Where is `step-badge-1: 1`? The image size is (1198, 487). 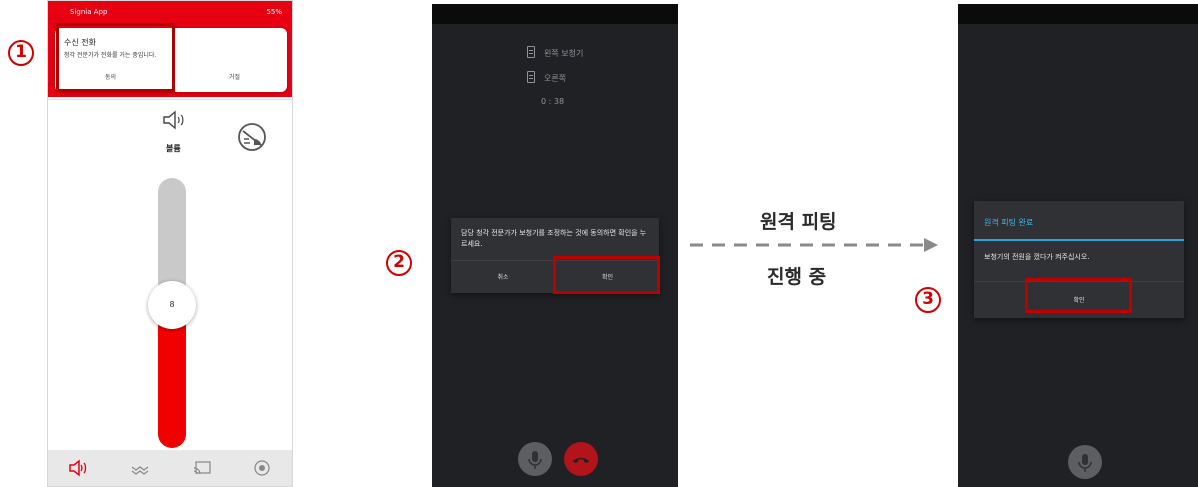 step-badge-1: 1 is located at coordinates (21, 53).